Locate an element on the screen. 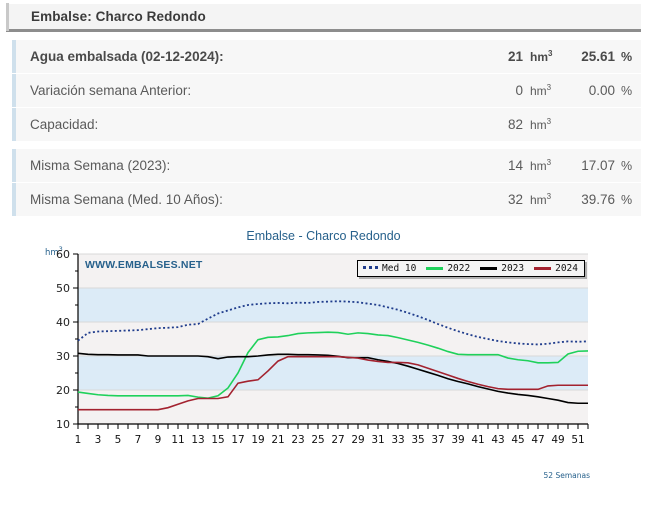  page-header: Embalse: Charco Redondo is located at coordinates (323, 17).